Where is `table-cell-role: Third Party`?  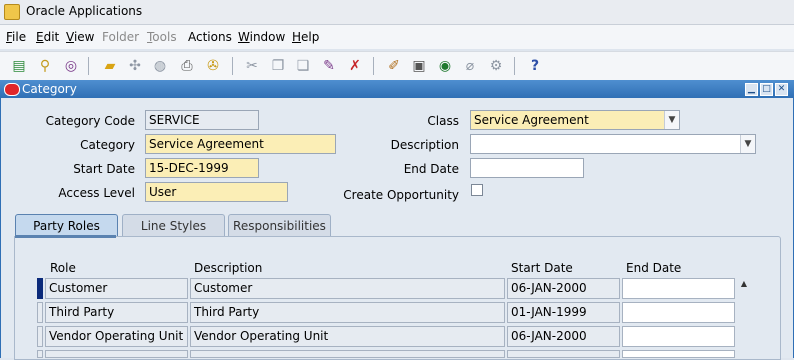 table-cell-role: Third Party is located at coordinates (116, 312).